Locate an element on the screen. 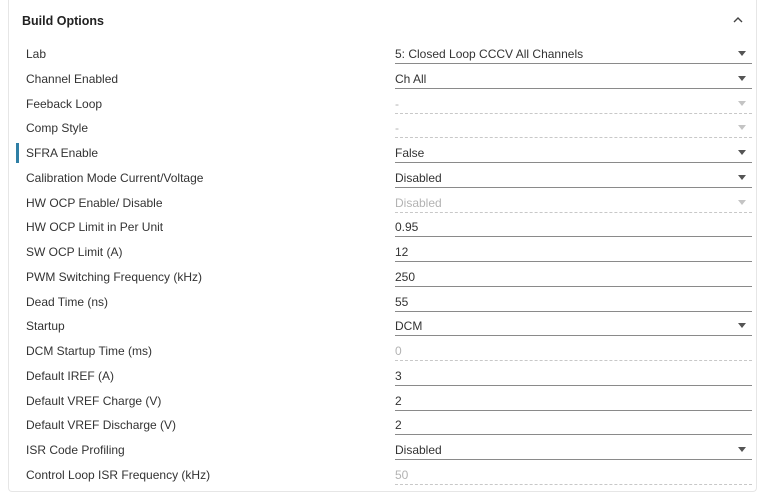  option-row: HW OCP Limit in Per Unit 0.95 is located at coordinates (382, 227).